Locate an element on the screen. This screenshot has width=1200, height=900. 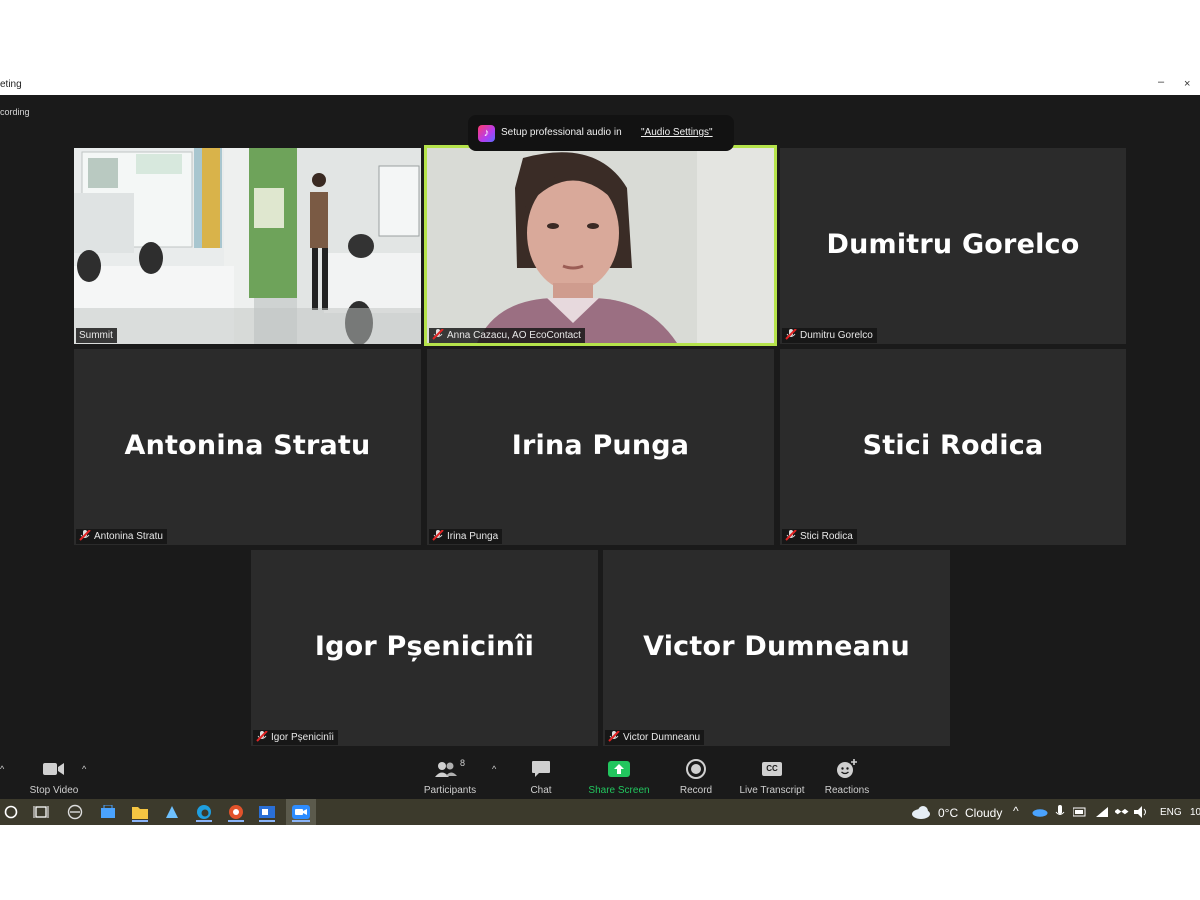
participant-label-text: Victor Dumneanu is located at coordinates (662, 737).